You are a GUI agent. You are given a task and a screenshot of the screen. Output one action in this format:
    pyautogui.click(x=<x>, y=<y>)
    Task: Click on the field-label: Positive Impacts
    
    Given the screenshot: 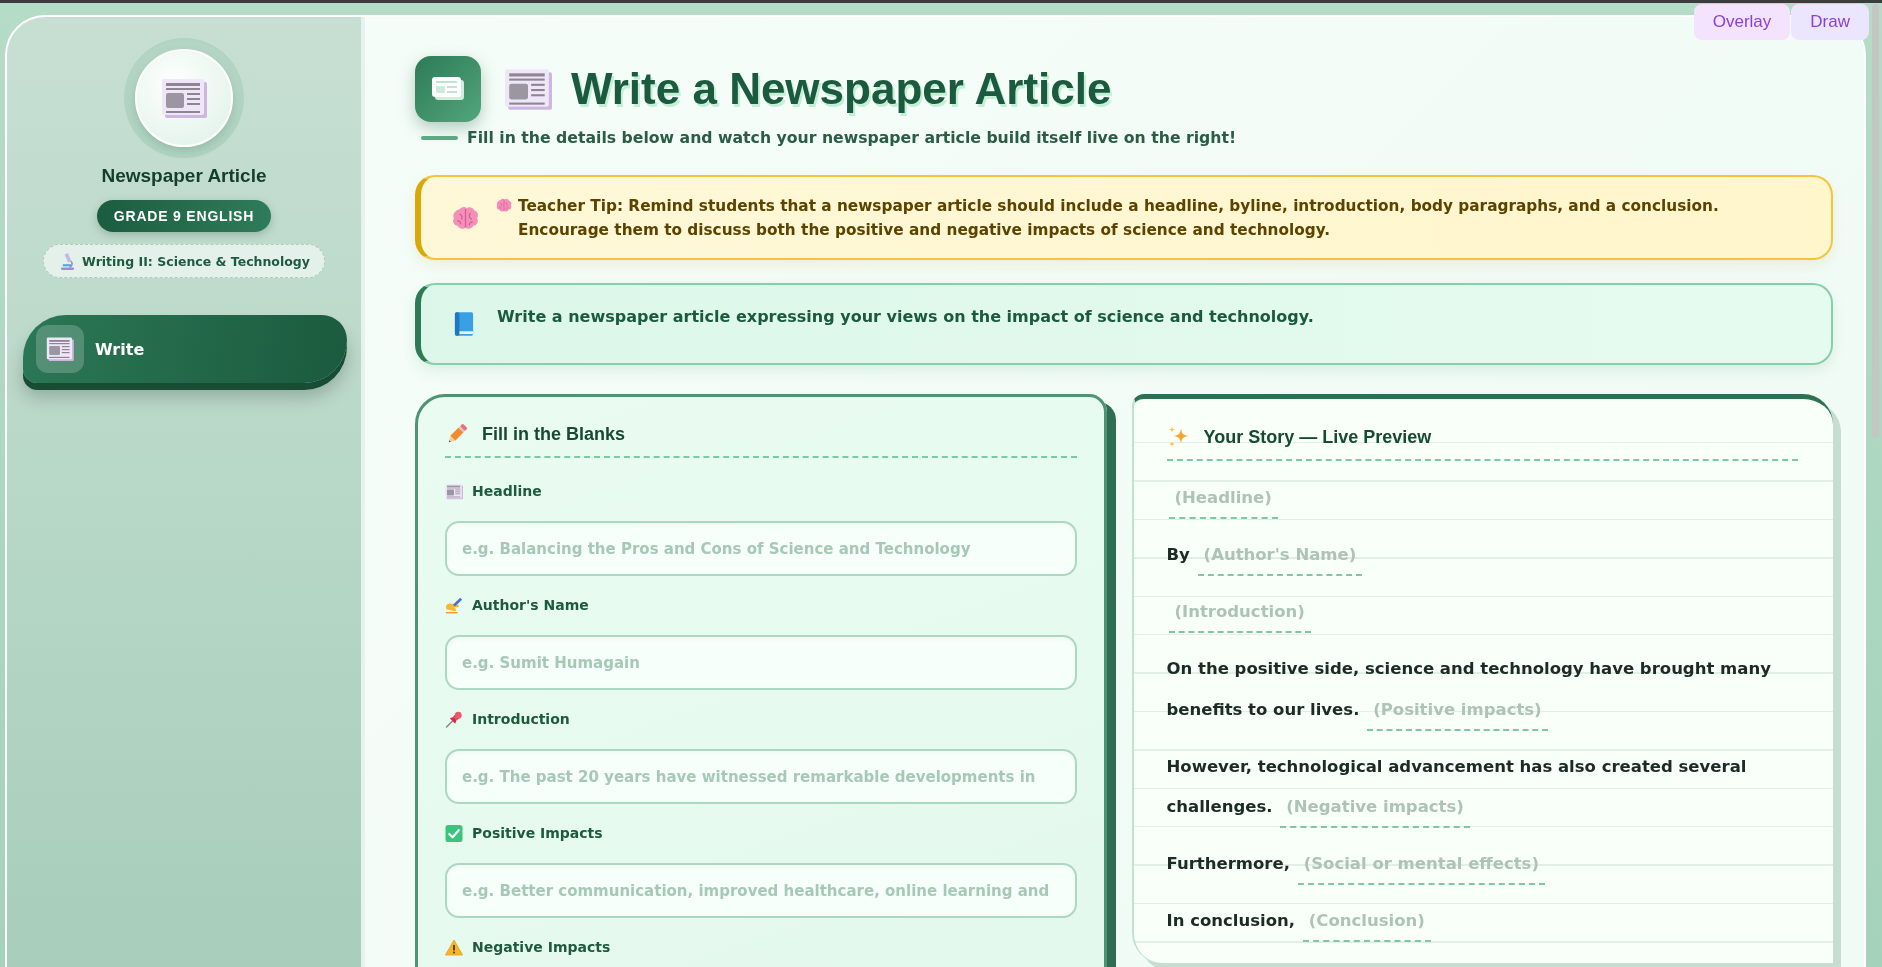 What is the action you would take?
    pyautogui.click(x=537, y=833)
    